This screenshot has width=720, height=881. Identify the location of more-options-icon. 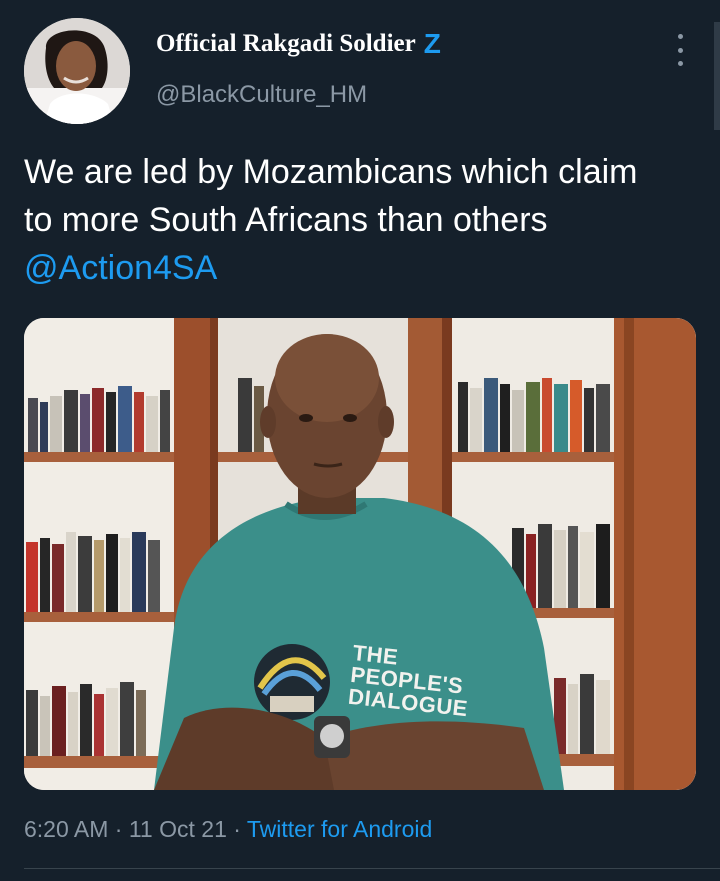
(680, 50).